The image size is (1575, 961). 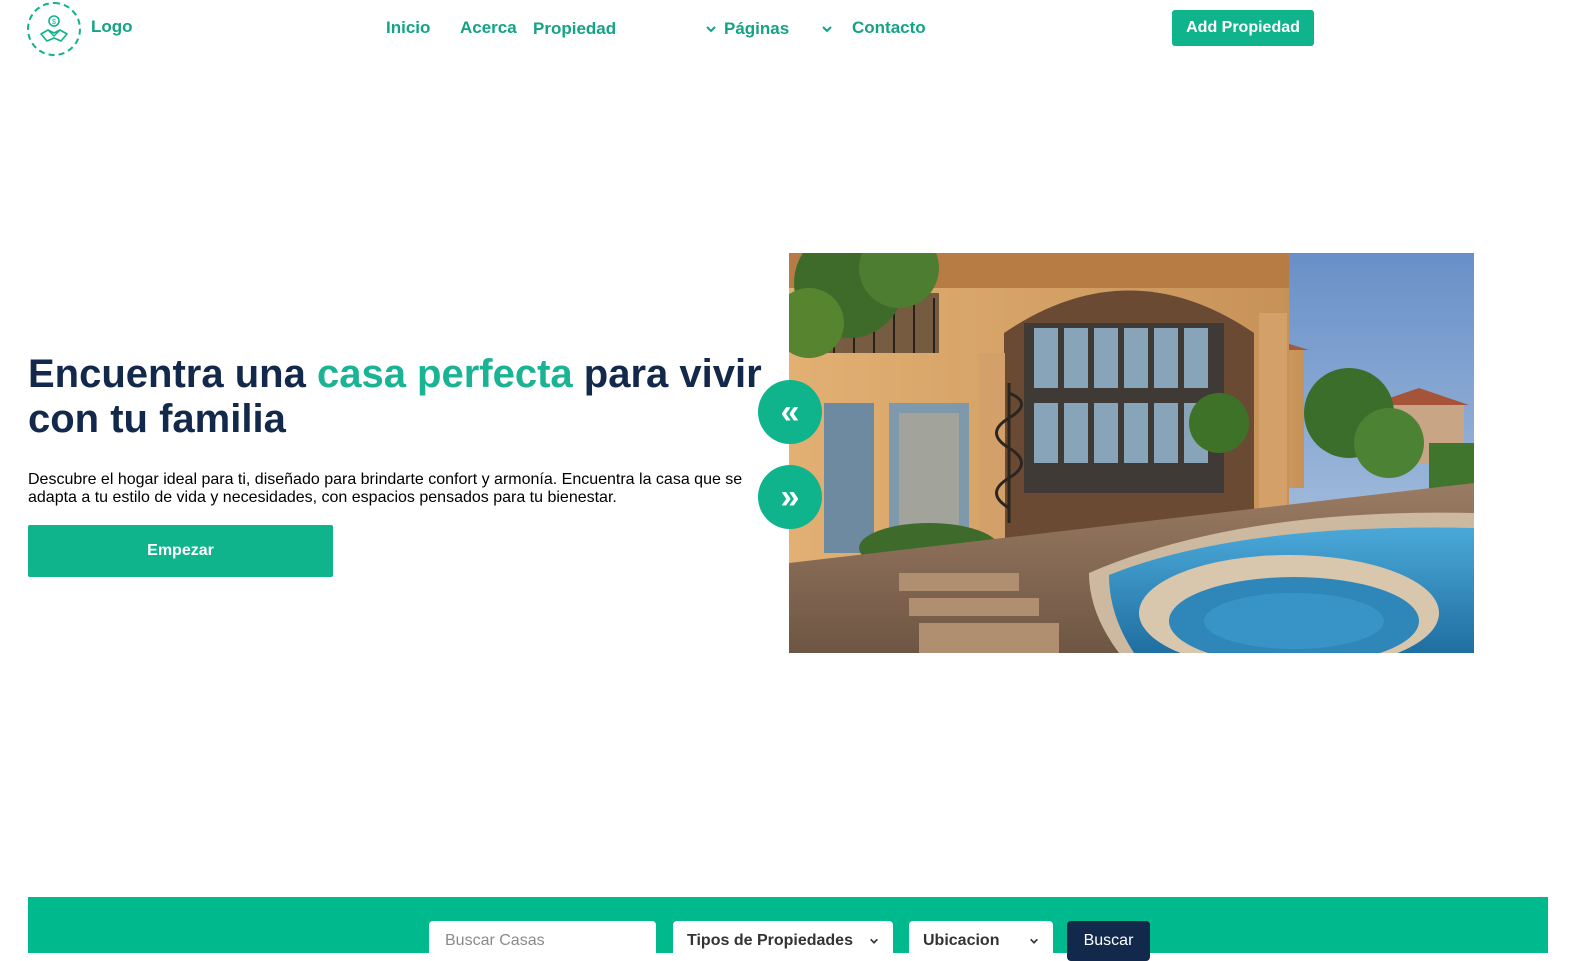 I want to click on double-chevron-right-icon: », so click(x=790, y=496).